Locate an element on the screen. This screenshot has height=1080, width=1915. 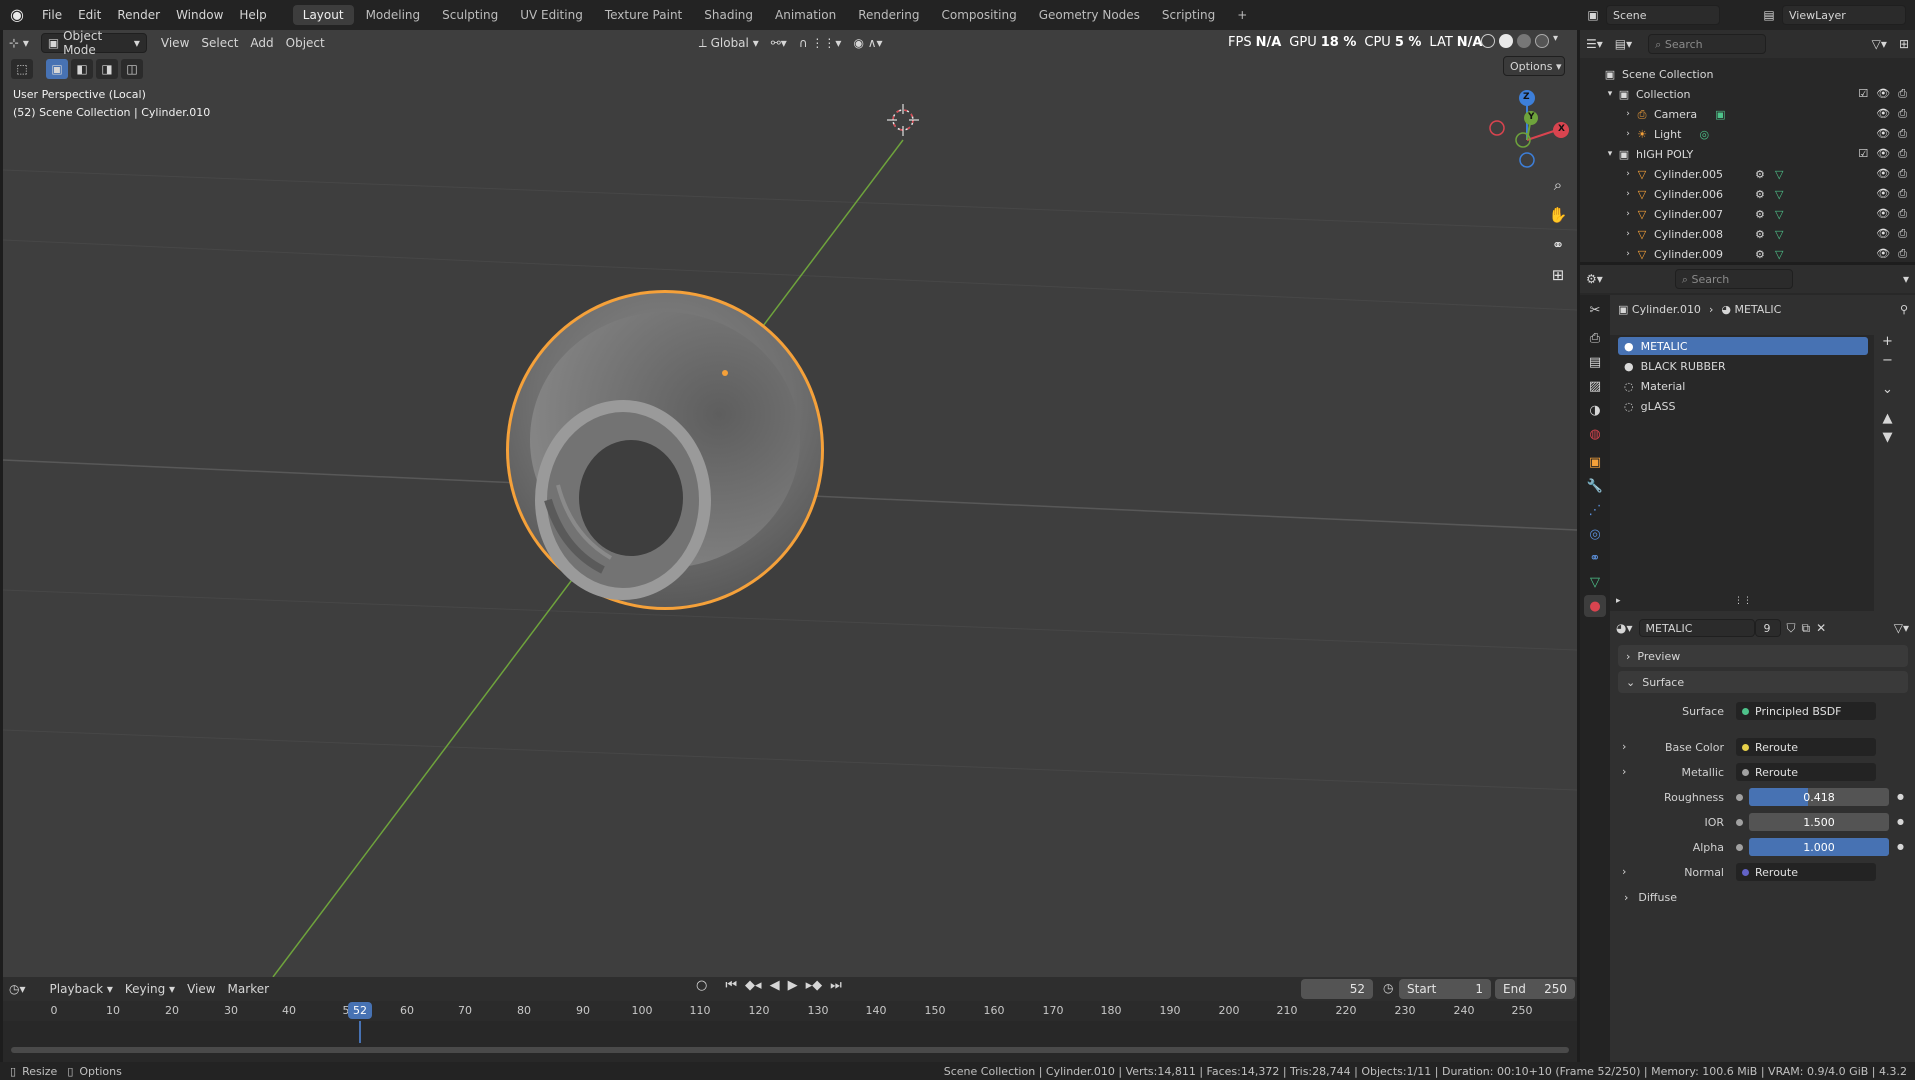
solid-shading-icon is located at coordinates (1506, 41).